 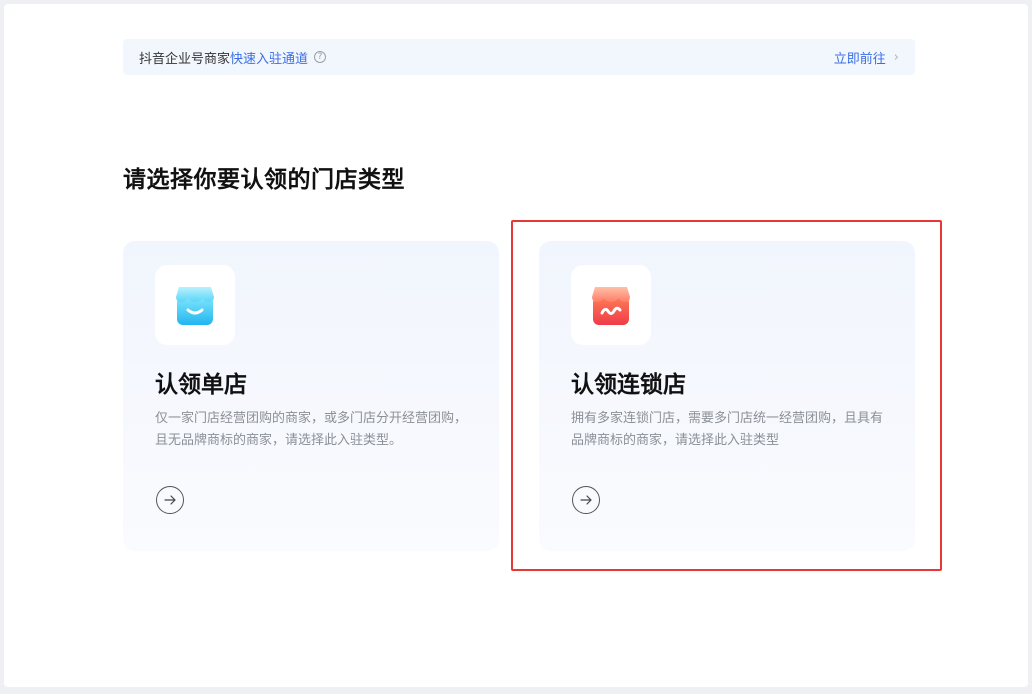 What do you see at coordinates (896, 57) in the screenshot?
I see `chevron-right-icon: ›` at bounding box center [896, 57].